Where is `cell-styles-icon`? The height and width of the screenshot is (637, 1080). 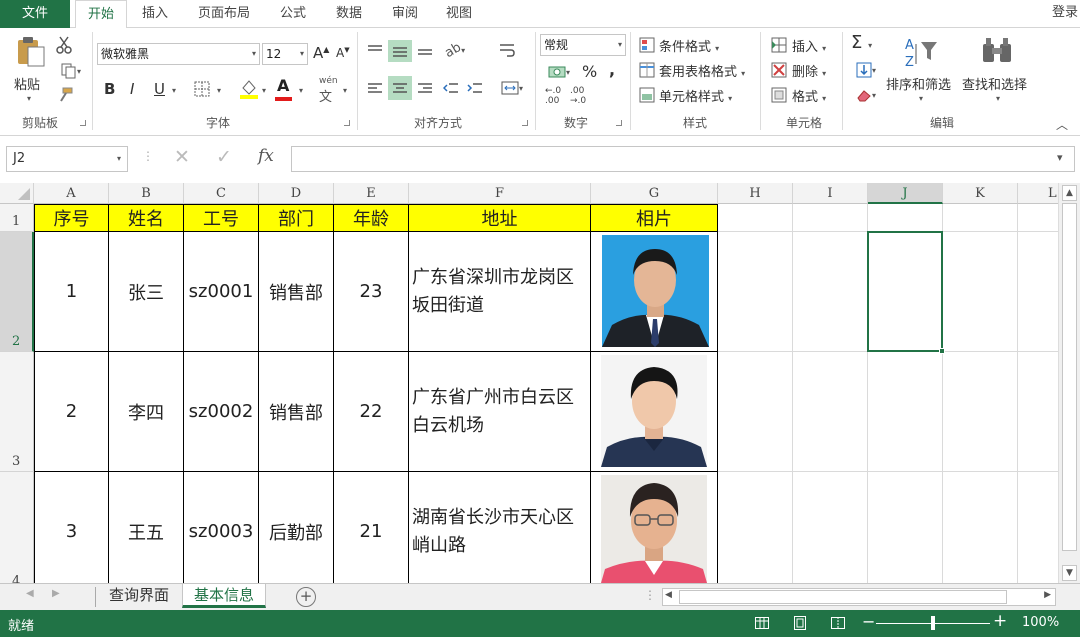 cell-styles-icon is located at coordinates (647, 95).